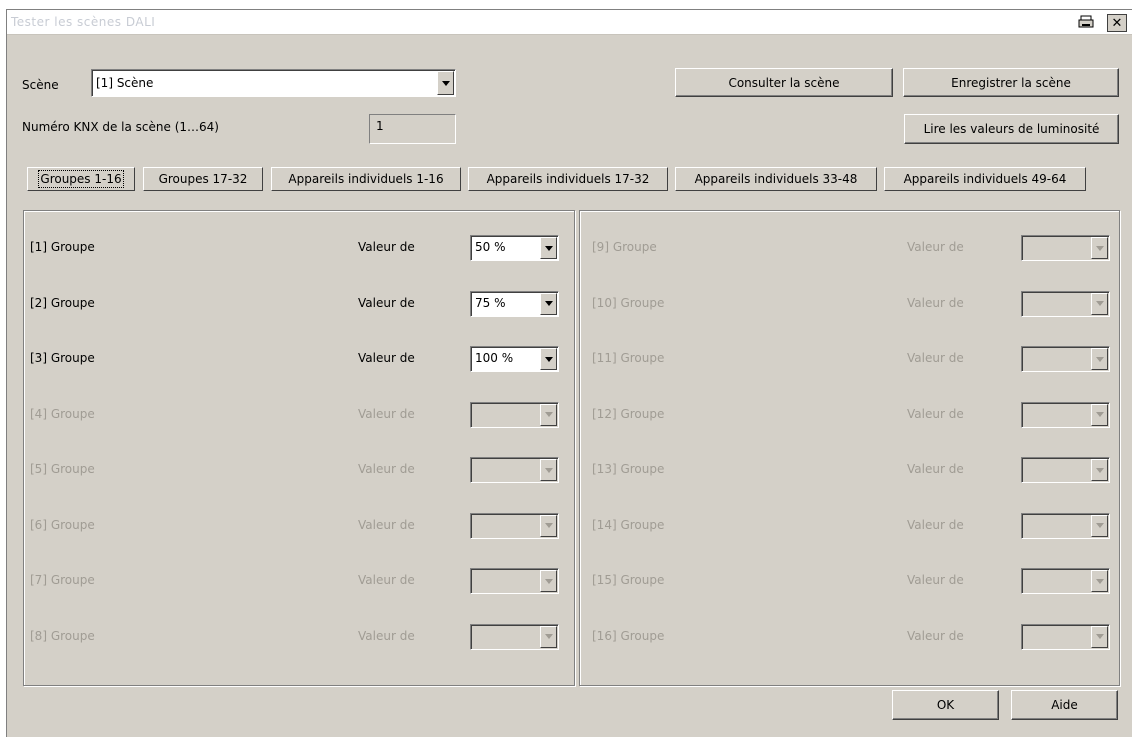  Describe the element at coordinates (776, 179) in the screenshot. I see `tab-appareils-33-48: Appareils individuels 33-48` at that location.